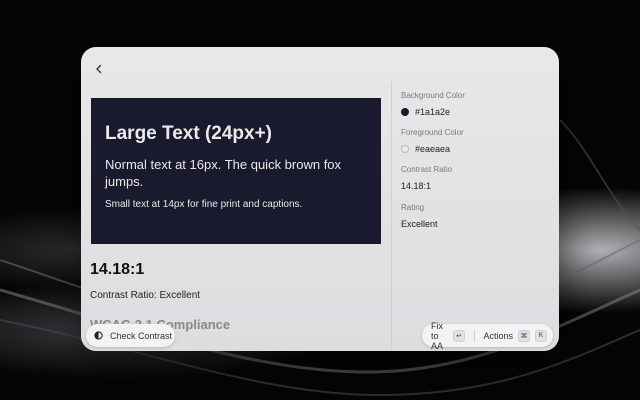 The image size is (640, 400). Describe the element at coordinates (439, 336) in the screenshot. I see `fix-to-aa-button: Fix to AA` at that location.